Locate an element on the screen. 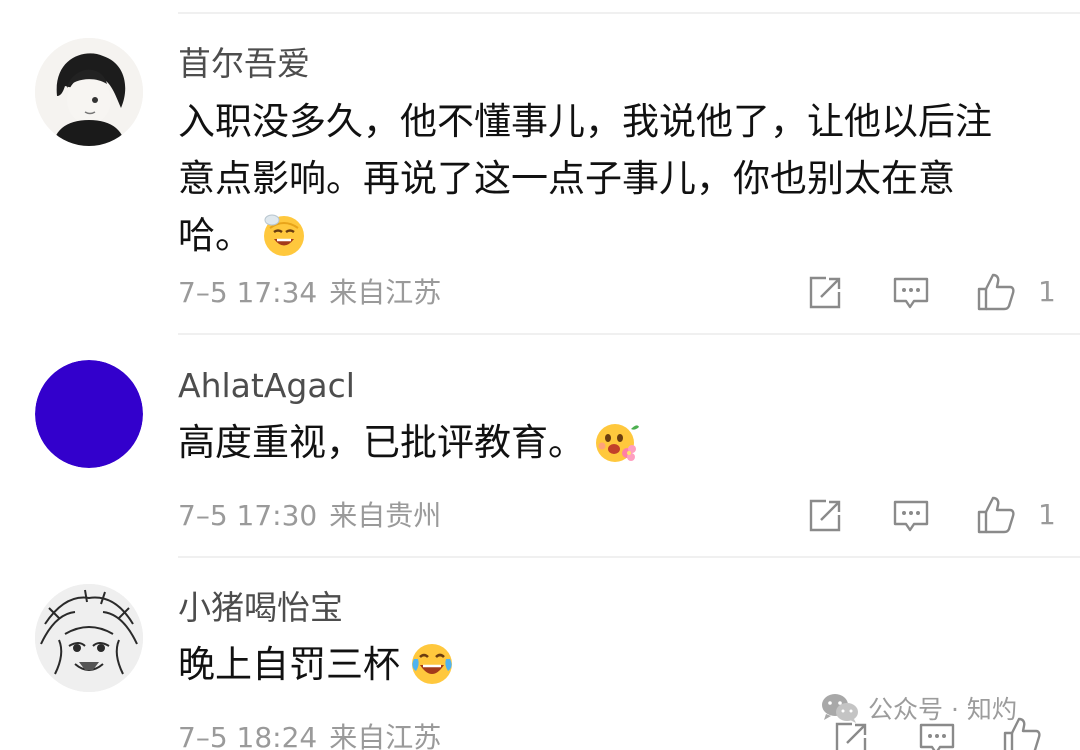  comment-line: 入职没多久，他不懂事儿，我说他了，让他以后注 is located at coordinates (585, 121).